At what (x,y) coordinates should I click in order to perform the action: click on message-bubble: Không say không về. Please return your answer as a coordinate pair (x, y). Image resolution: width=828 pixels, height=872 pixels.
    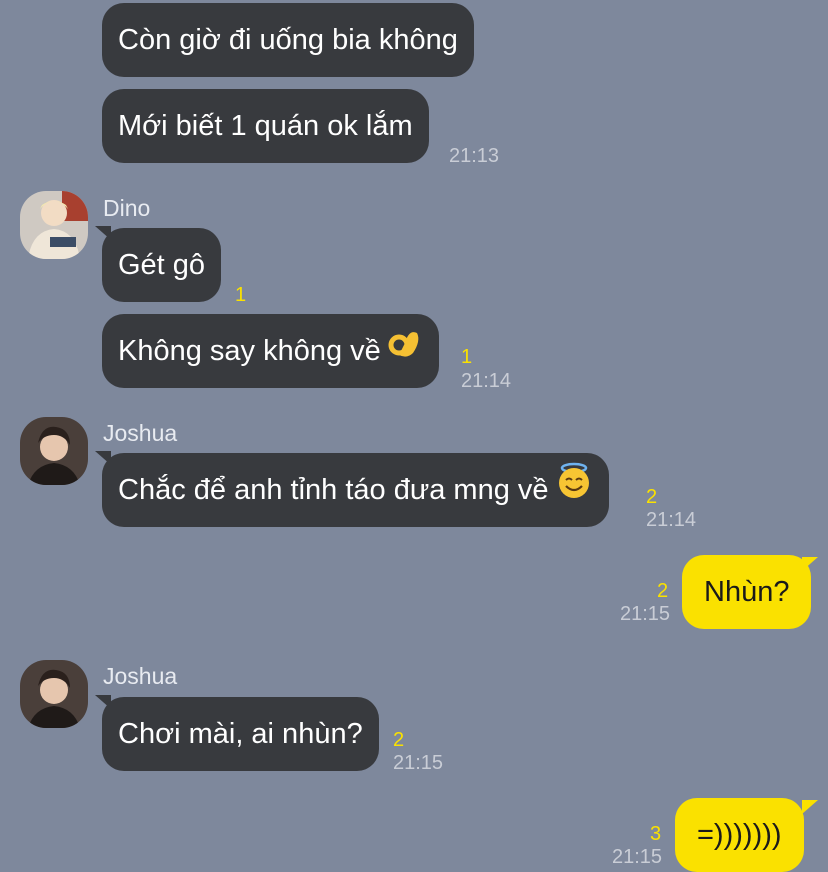
    Looking at the image, I should click on (270, 351).